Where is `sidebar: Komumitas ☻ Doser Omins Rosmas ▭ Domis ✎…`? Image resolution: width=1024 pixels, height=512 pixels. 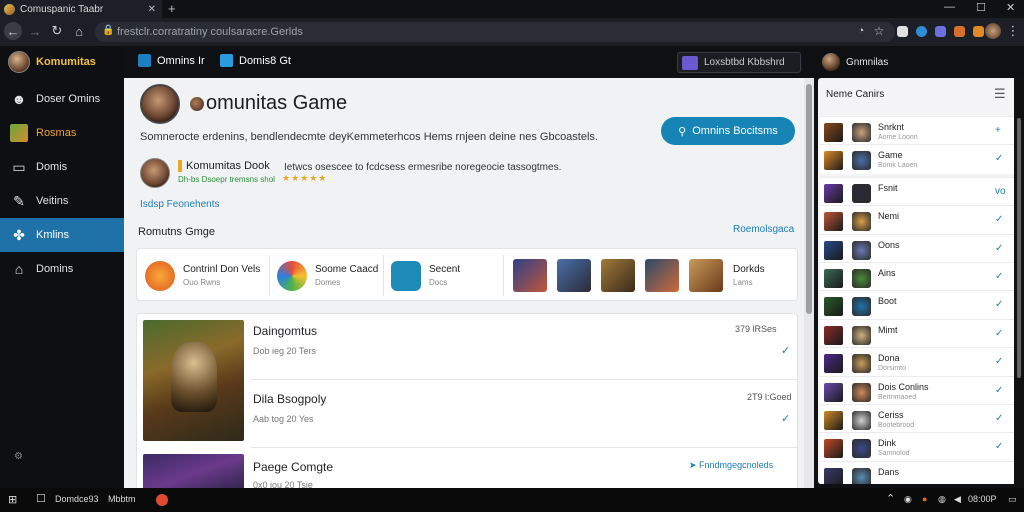
sidebar: Komumitas ☻ Doser Omins Rosmas ▭ Domis ✎… is located at coordinates (62, 267).